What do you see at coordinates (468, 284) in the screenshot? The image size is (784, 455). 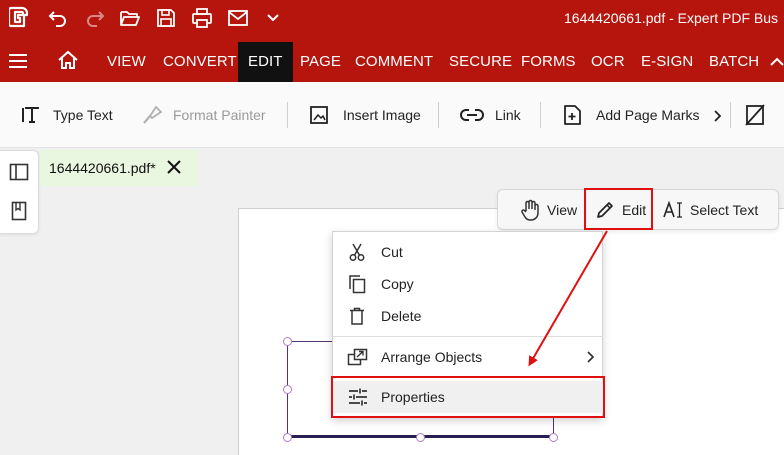 I see `context-menu-copy: Copy` at bounding box center [468, 284].